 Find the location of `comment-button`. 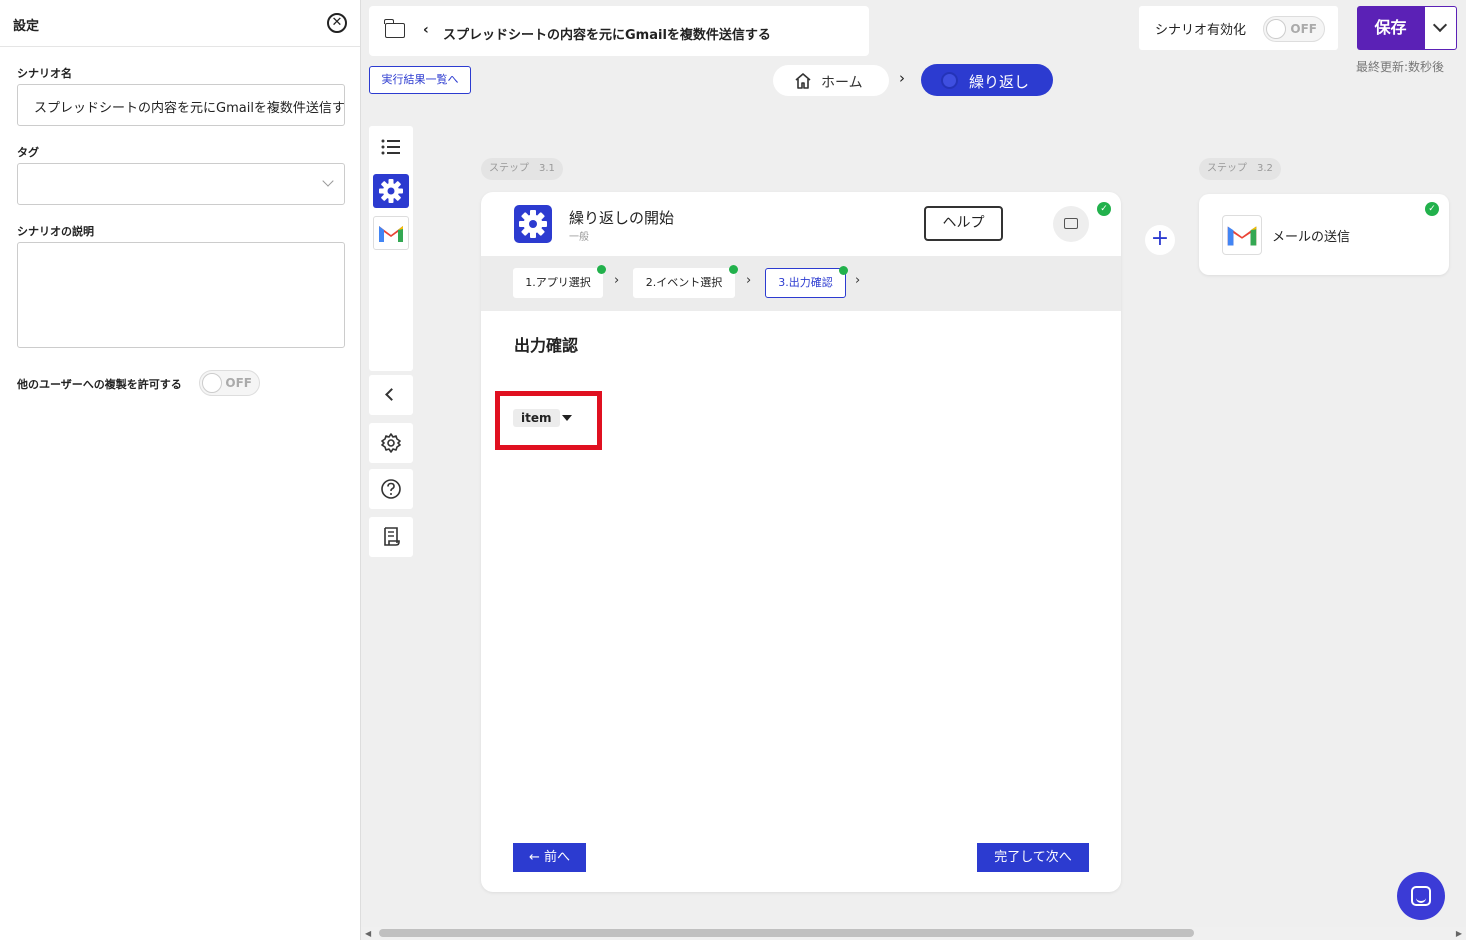

comment-button is located at coordinates (1071, 224).